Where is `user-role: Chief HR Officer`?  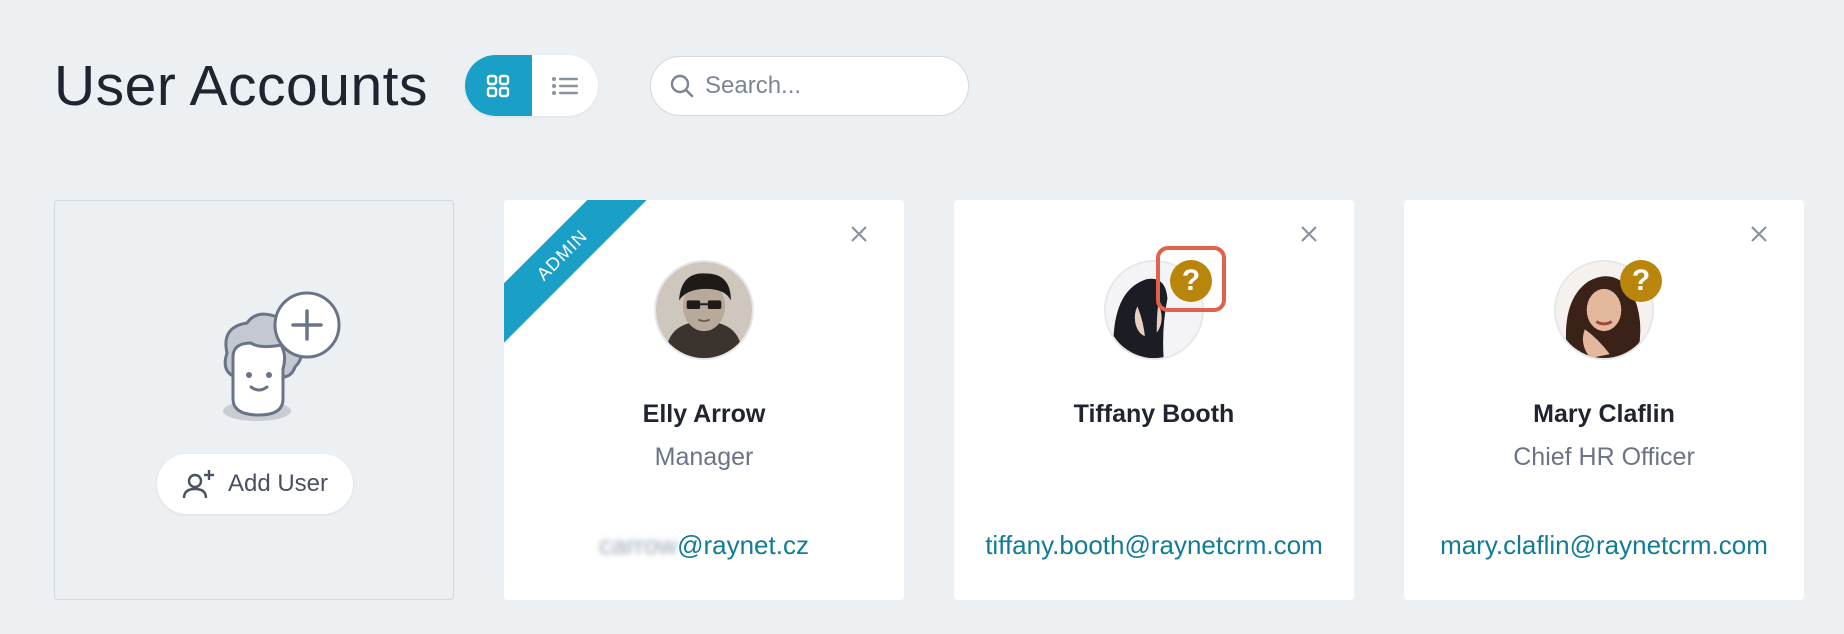 user-role: Chief HR Officer is located at coordinates (1604, 457).